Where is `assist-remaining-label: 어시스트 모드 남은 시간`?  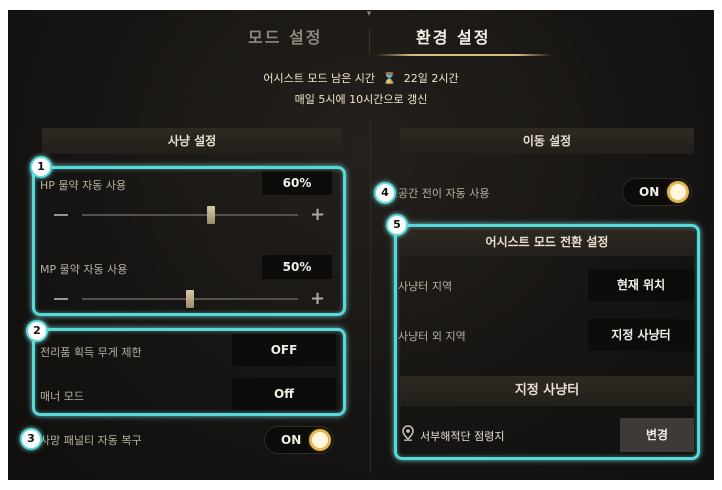 assist-remaining-label: 어시스트 모드 남은 시간 is located at coordinates (319, 78).